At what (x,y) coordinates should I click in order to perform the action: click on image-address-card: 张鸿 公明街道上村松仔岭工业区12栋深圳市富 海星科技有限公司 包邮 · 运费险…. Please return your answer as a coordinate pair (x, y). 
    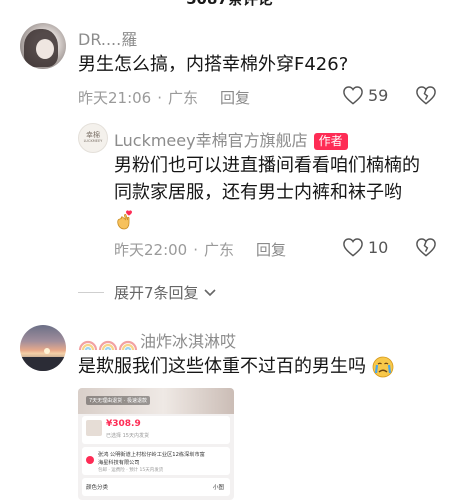
    Looking at the image, I should click on (156, 461).